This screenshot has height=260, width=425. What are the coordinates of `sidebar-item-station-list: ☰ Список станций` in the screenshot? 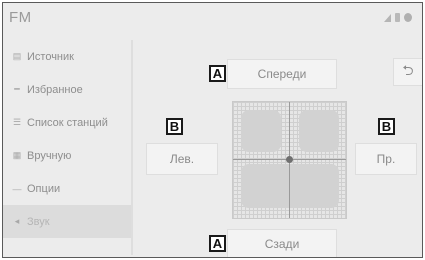 It's located at (67, 122).